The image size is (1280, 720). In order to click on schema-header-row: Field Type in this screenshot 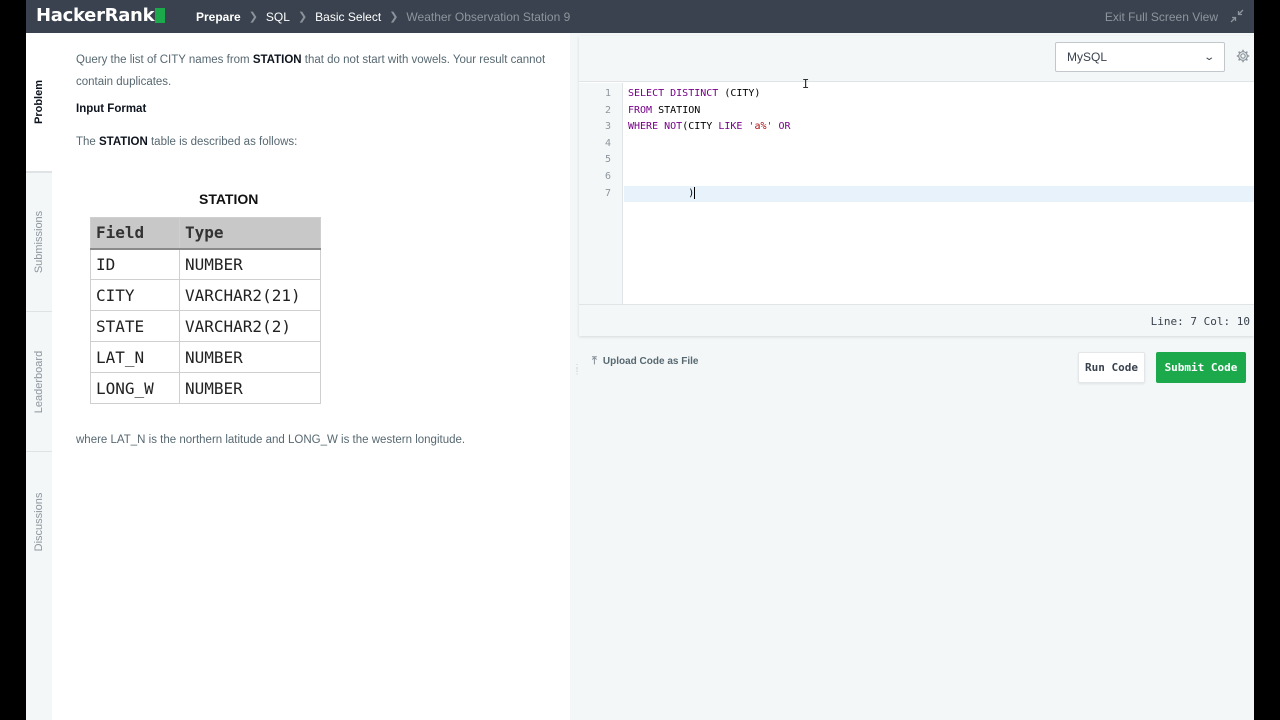, I will do `click(205, 233)`.